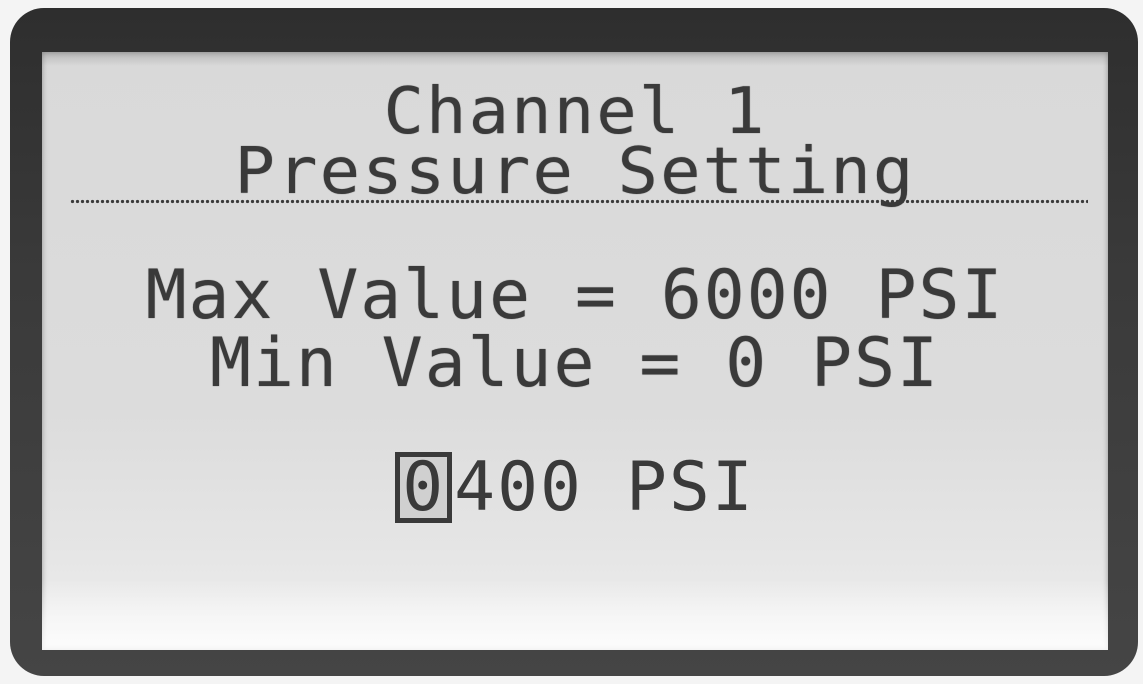 This screenshot has height=684, width=1143. I want to click on max-value-text: Max Value = 6000 PSI, so click(575, 295).